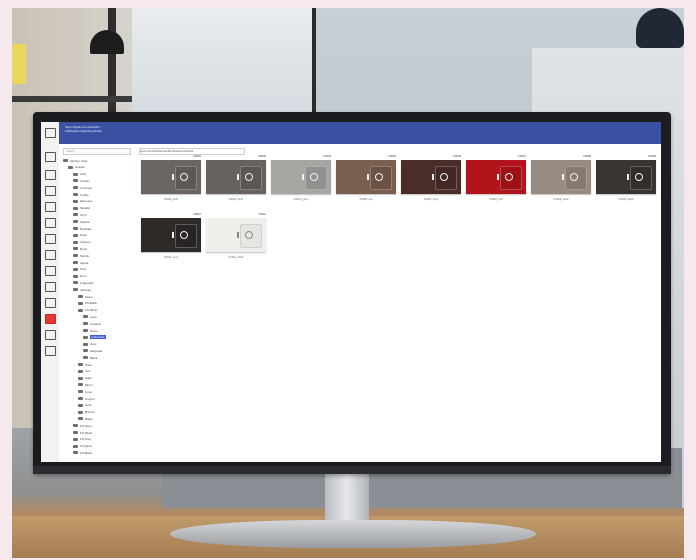 The image size is (696, 560). I want to click on tree-item: Nero, so click(80, 276).